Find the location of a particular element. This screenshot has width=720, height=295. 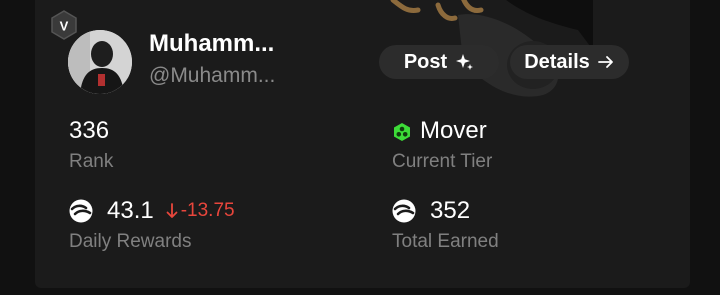

rank-number: 336 is located at coordinates (89, 130).